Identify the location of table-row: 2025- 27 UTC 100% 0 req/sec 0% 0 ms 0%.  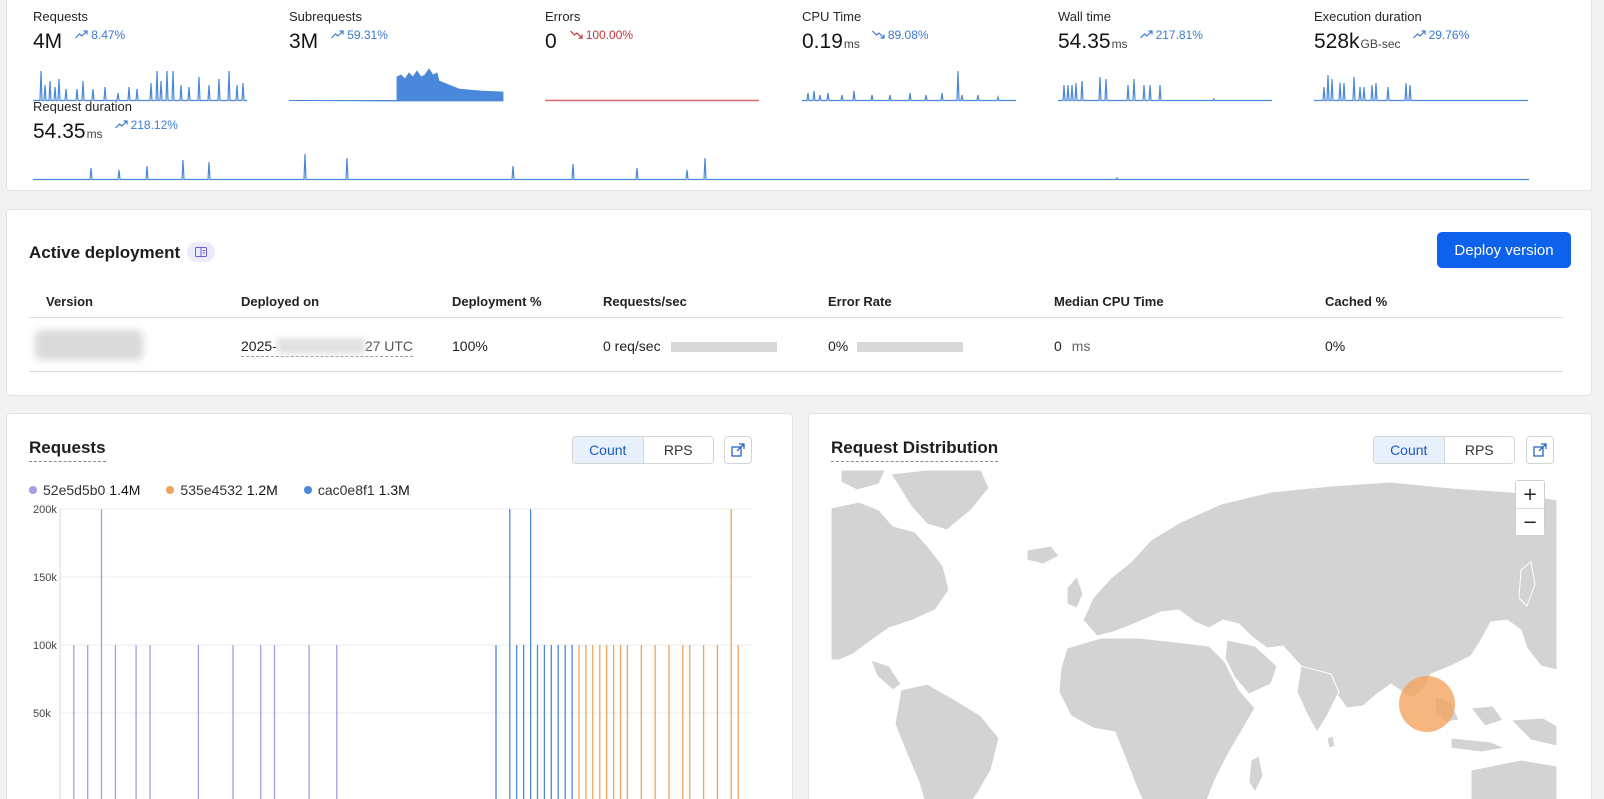
(796, 345).